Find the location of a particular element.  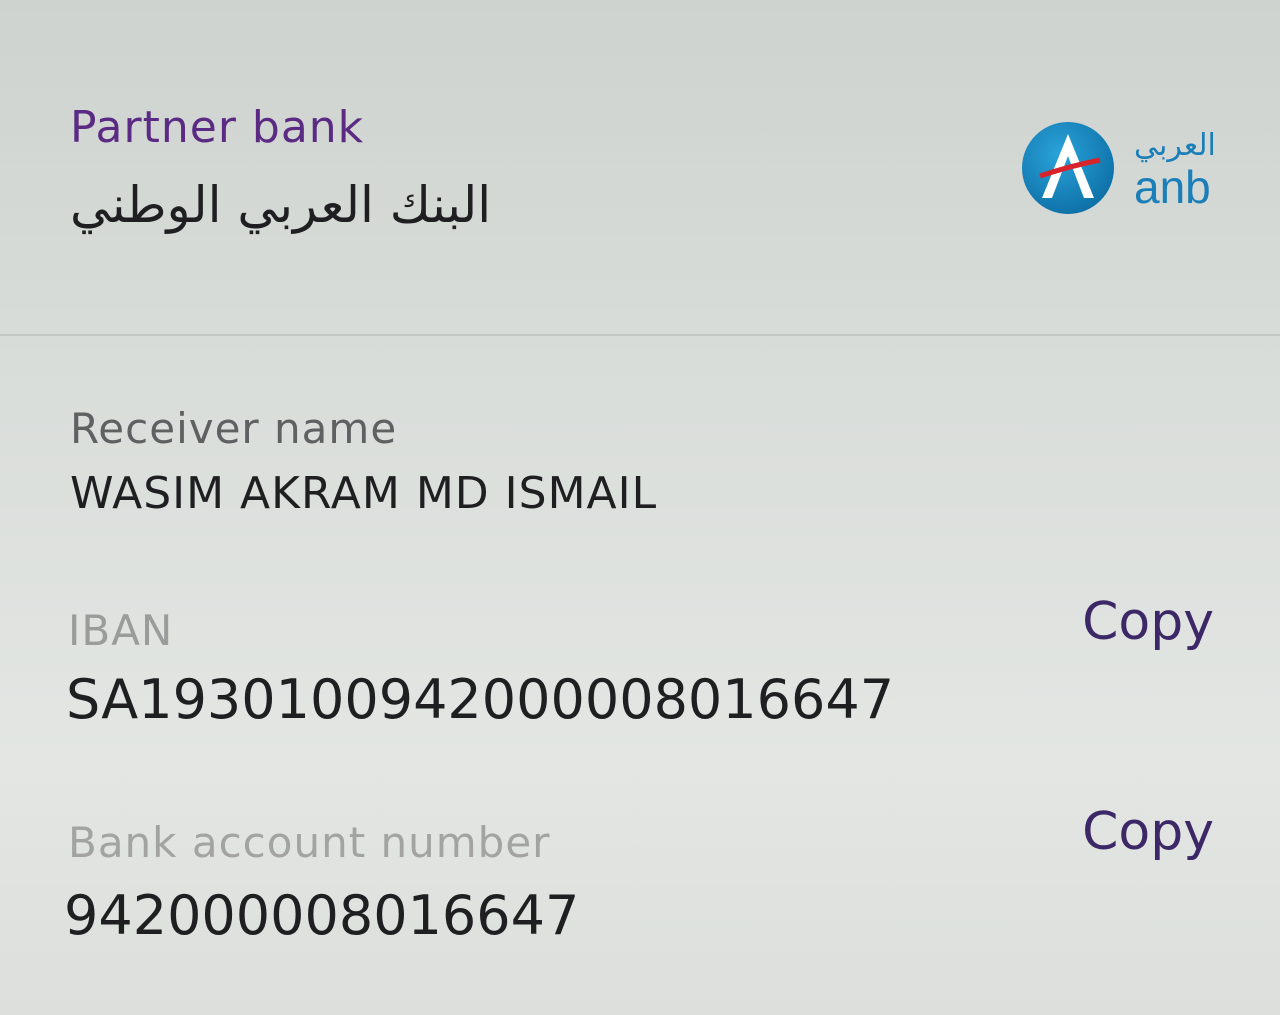

bank-account-number-value: 942000008016647 is located at coordinates (322, 915).